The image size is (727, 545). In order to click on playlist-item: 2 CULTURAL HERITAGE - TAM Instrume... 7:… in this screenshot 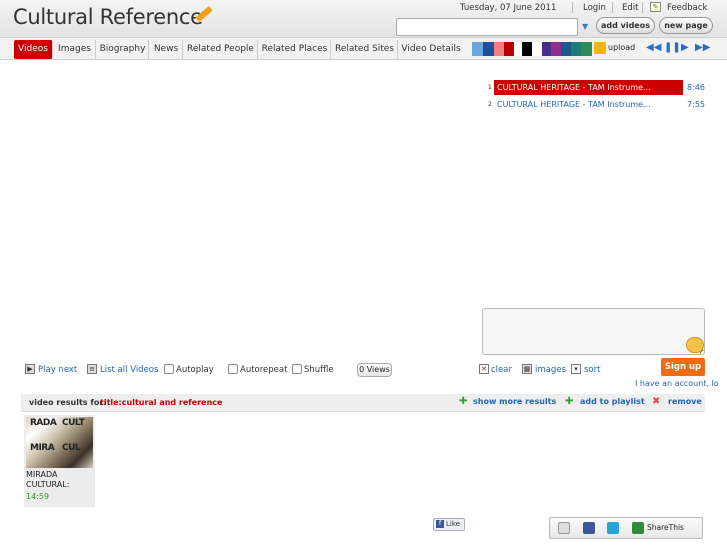, I will do `click(594, 104)`.